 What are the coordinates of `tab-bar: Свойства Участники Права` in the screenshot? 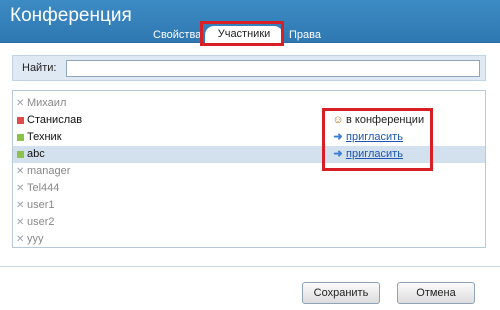 It's located at (250, 34).